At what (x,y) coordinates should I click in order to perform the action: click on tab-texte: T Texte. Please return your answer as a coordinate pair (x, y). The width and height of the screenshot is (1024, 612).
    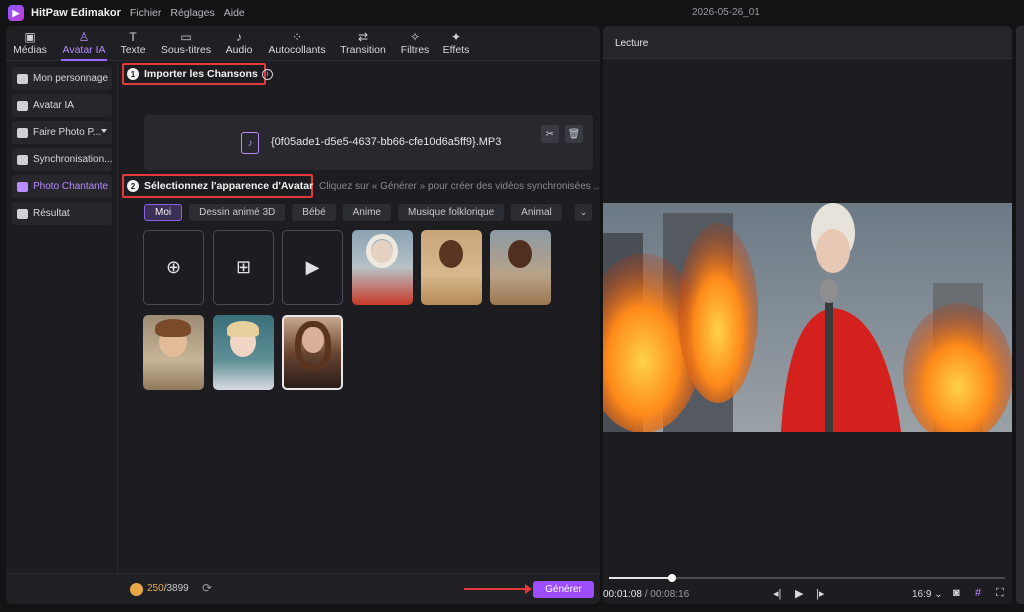
    Looking at the image, I should click on (133, 43).